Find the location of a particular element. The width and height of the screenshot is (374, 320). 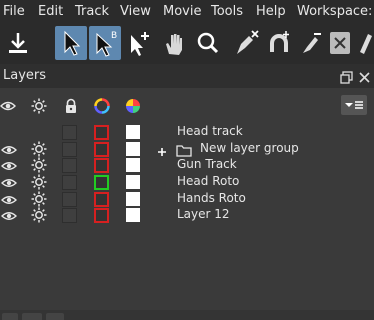

svg-text: B is located at coordinates (114, 36).